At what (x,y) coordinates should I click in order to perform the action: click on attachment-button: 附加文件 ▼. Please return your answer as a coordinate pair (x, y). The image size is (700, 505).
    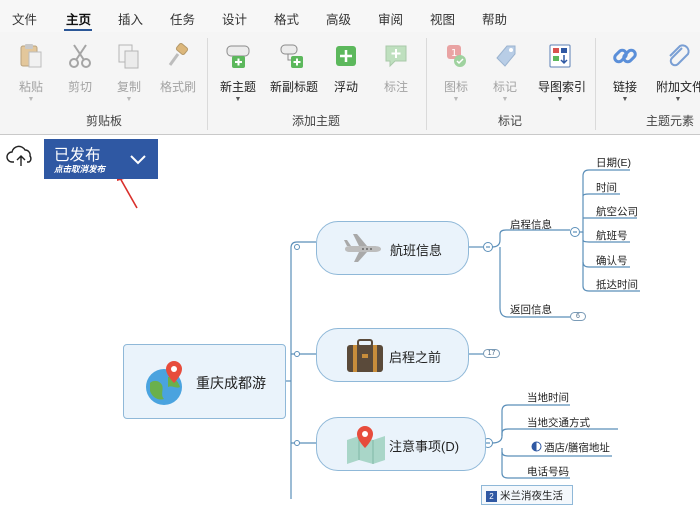
    Looking at the image, I should click on (678, 73).